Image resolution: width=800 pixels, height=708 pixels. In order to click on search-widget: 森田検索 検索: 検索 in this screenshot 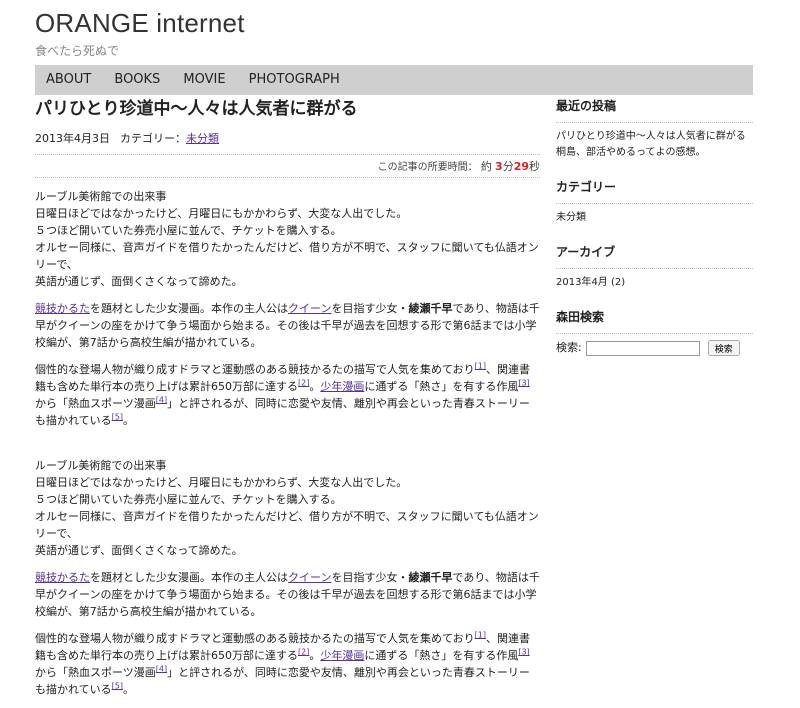, I will do `click(654, 332)`.